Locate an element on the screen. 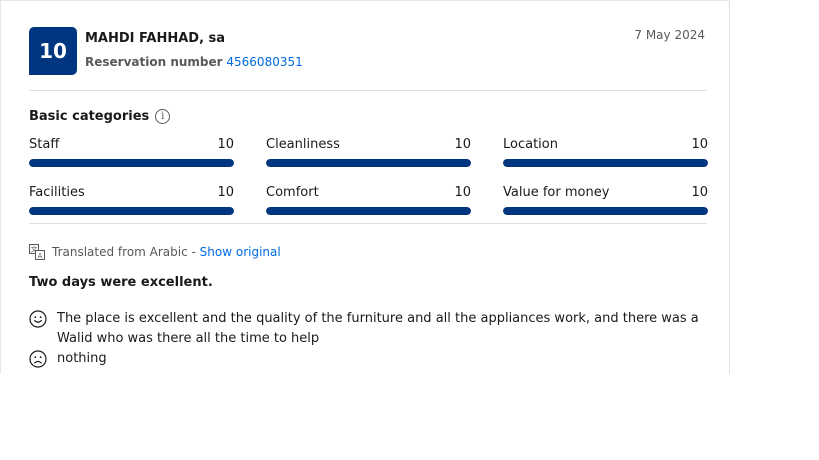 The height and width of the screenshot is (460, 819). info-icon: i is located at coordinates (163, 116).